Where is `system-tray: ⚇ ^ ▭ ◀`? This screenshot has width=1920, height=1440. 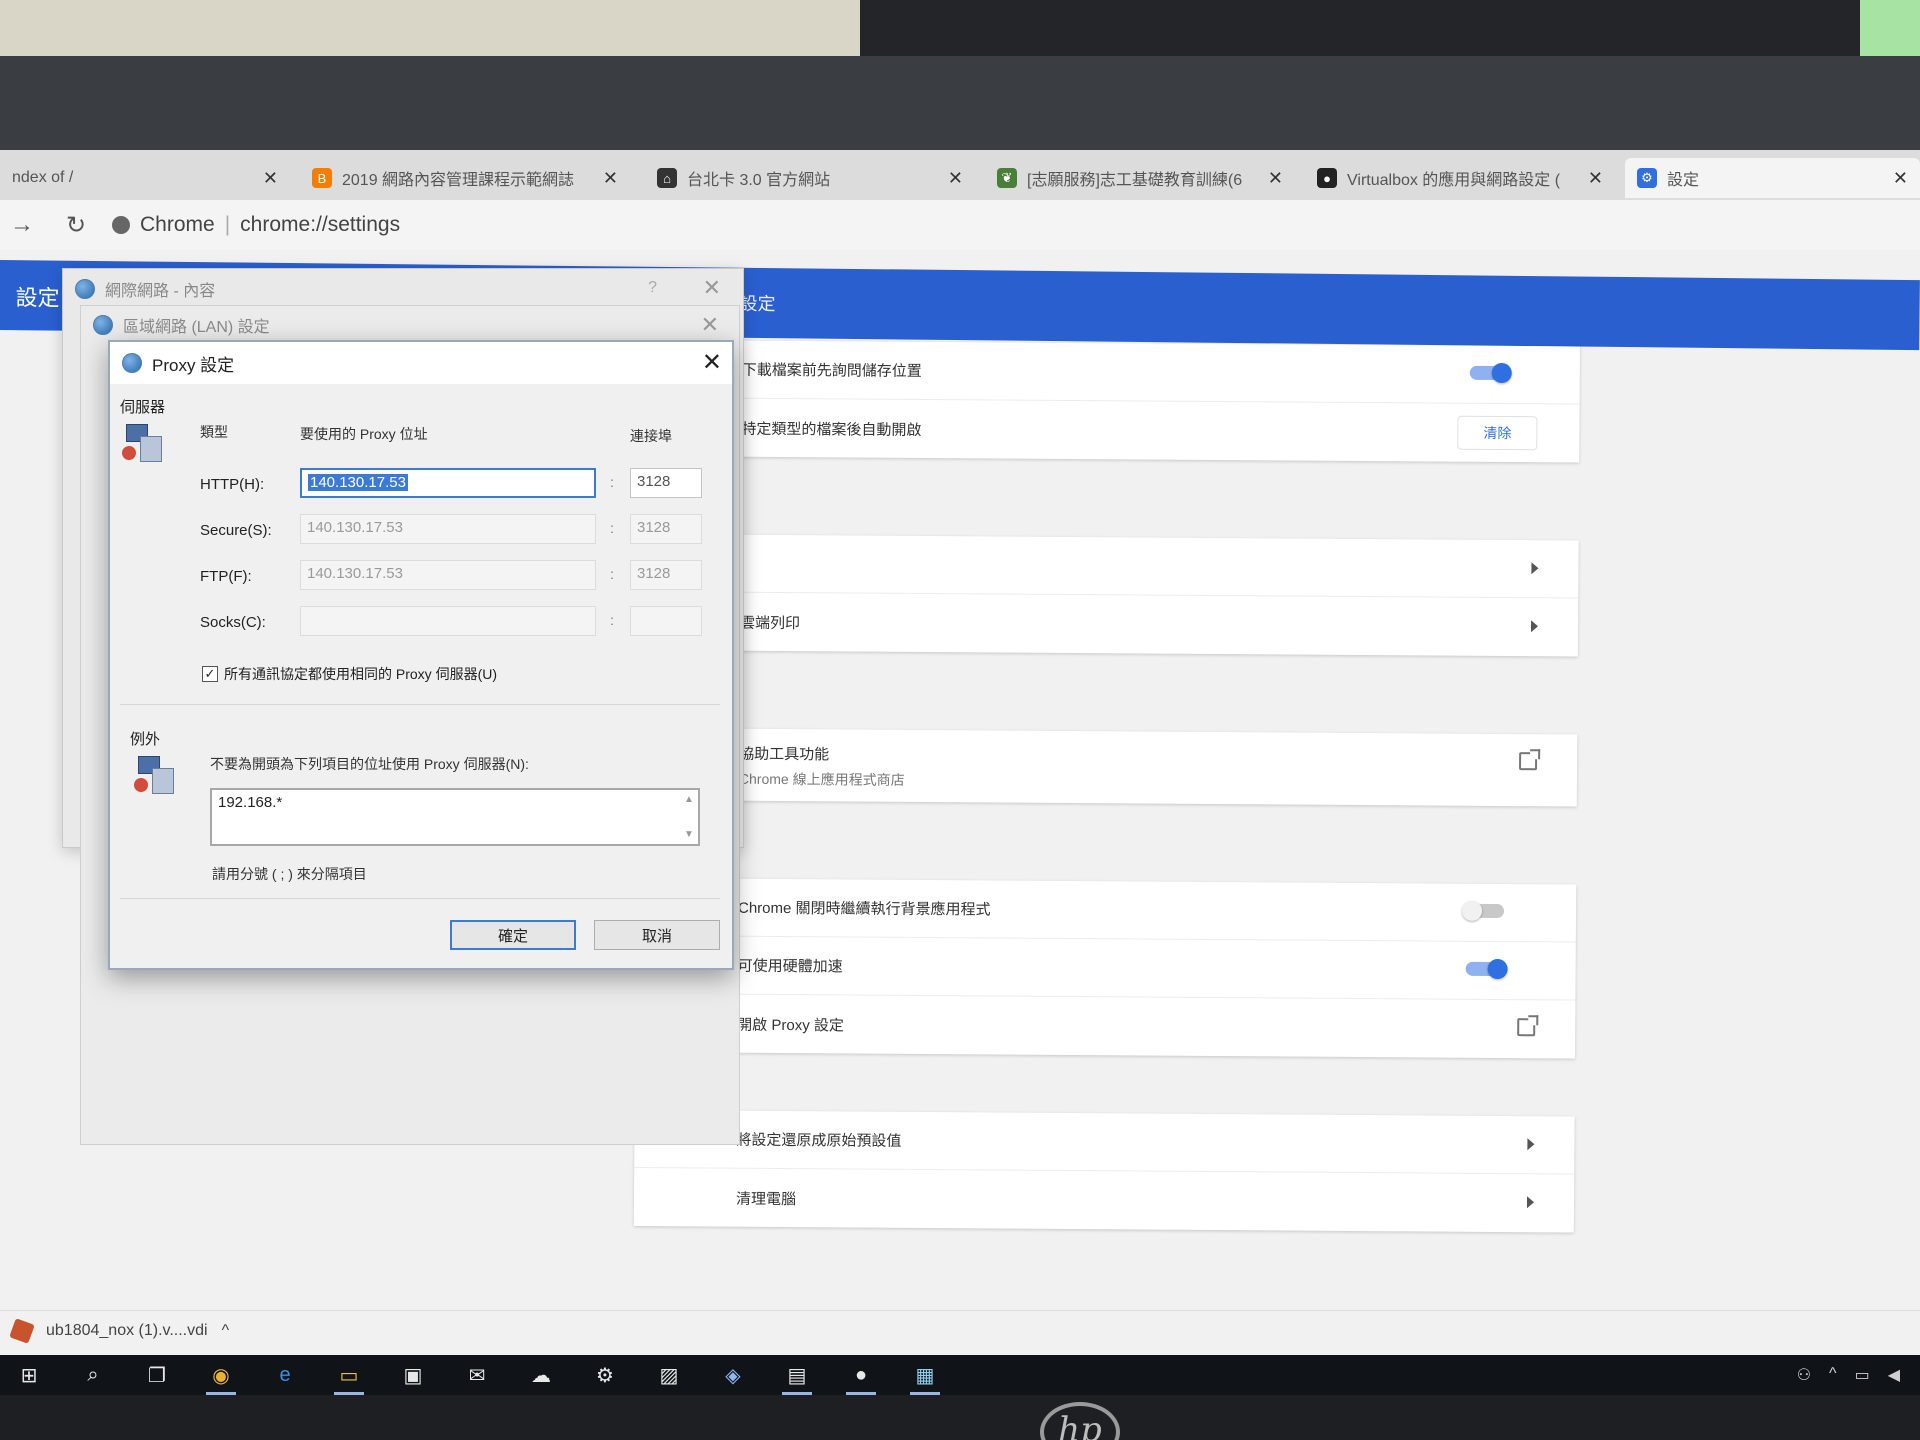 system-tray: ⚇ ^ ▭ ◀ is located at coordinates (1848, 1375).